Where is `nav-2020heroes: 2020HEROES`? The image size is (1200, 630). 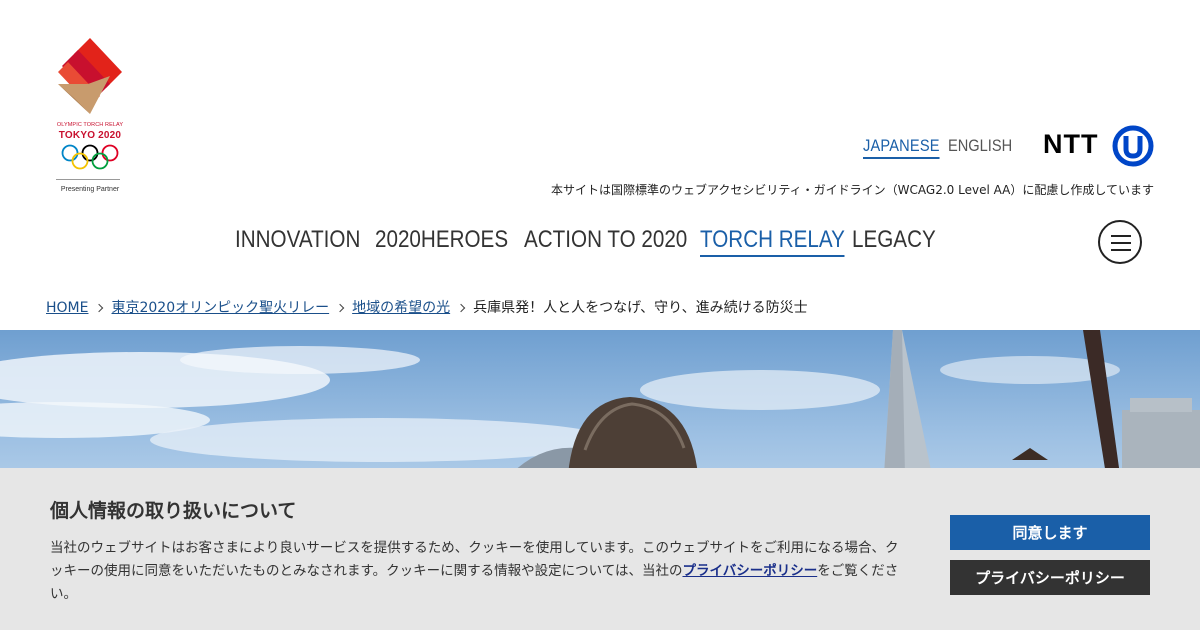 nav-2020heroes: 2020HEROES is located at coordinates (441, 240).